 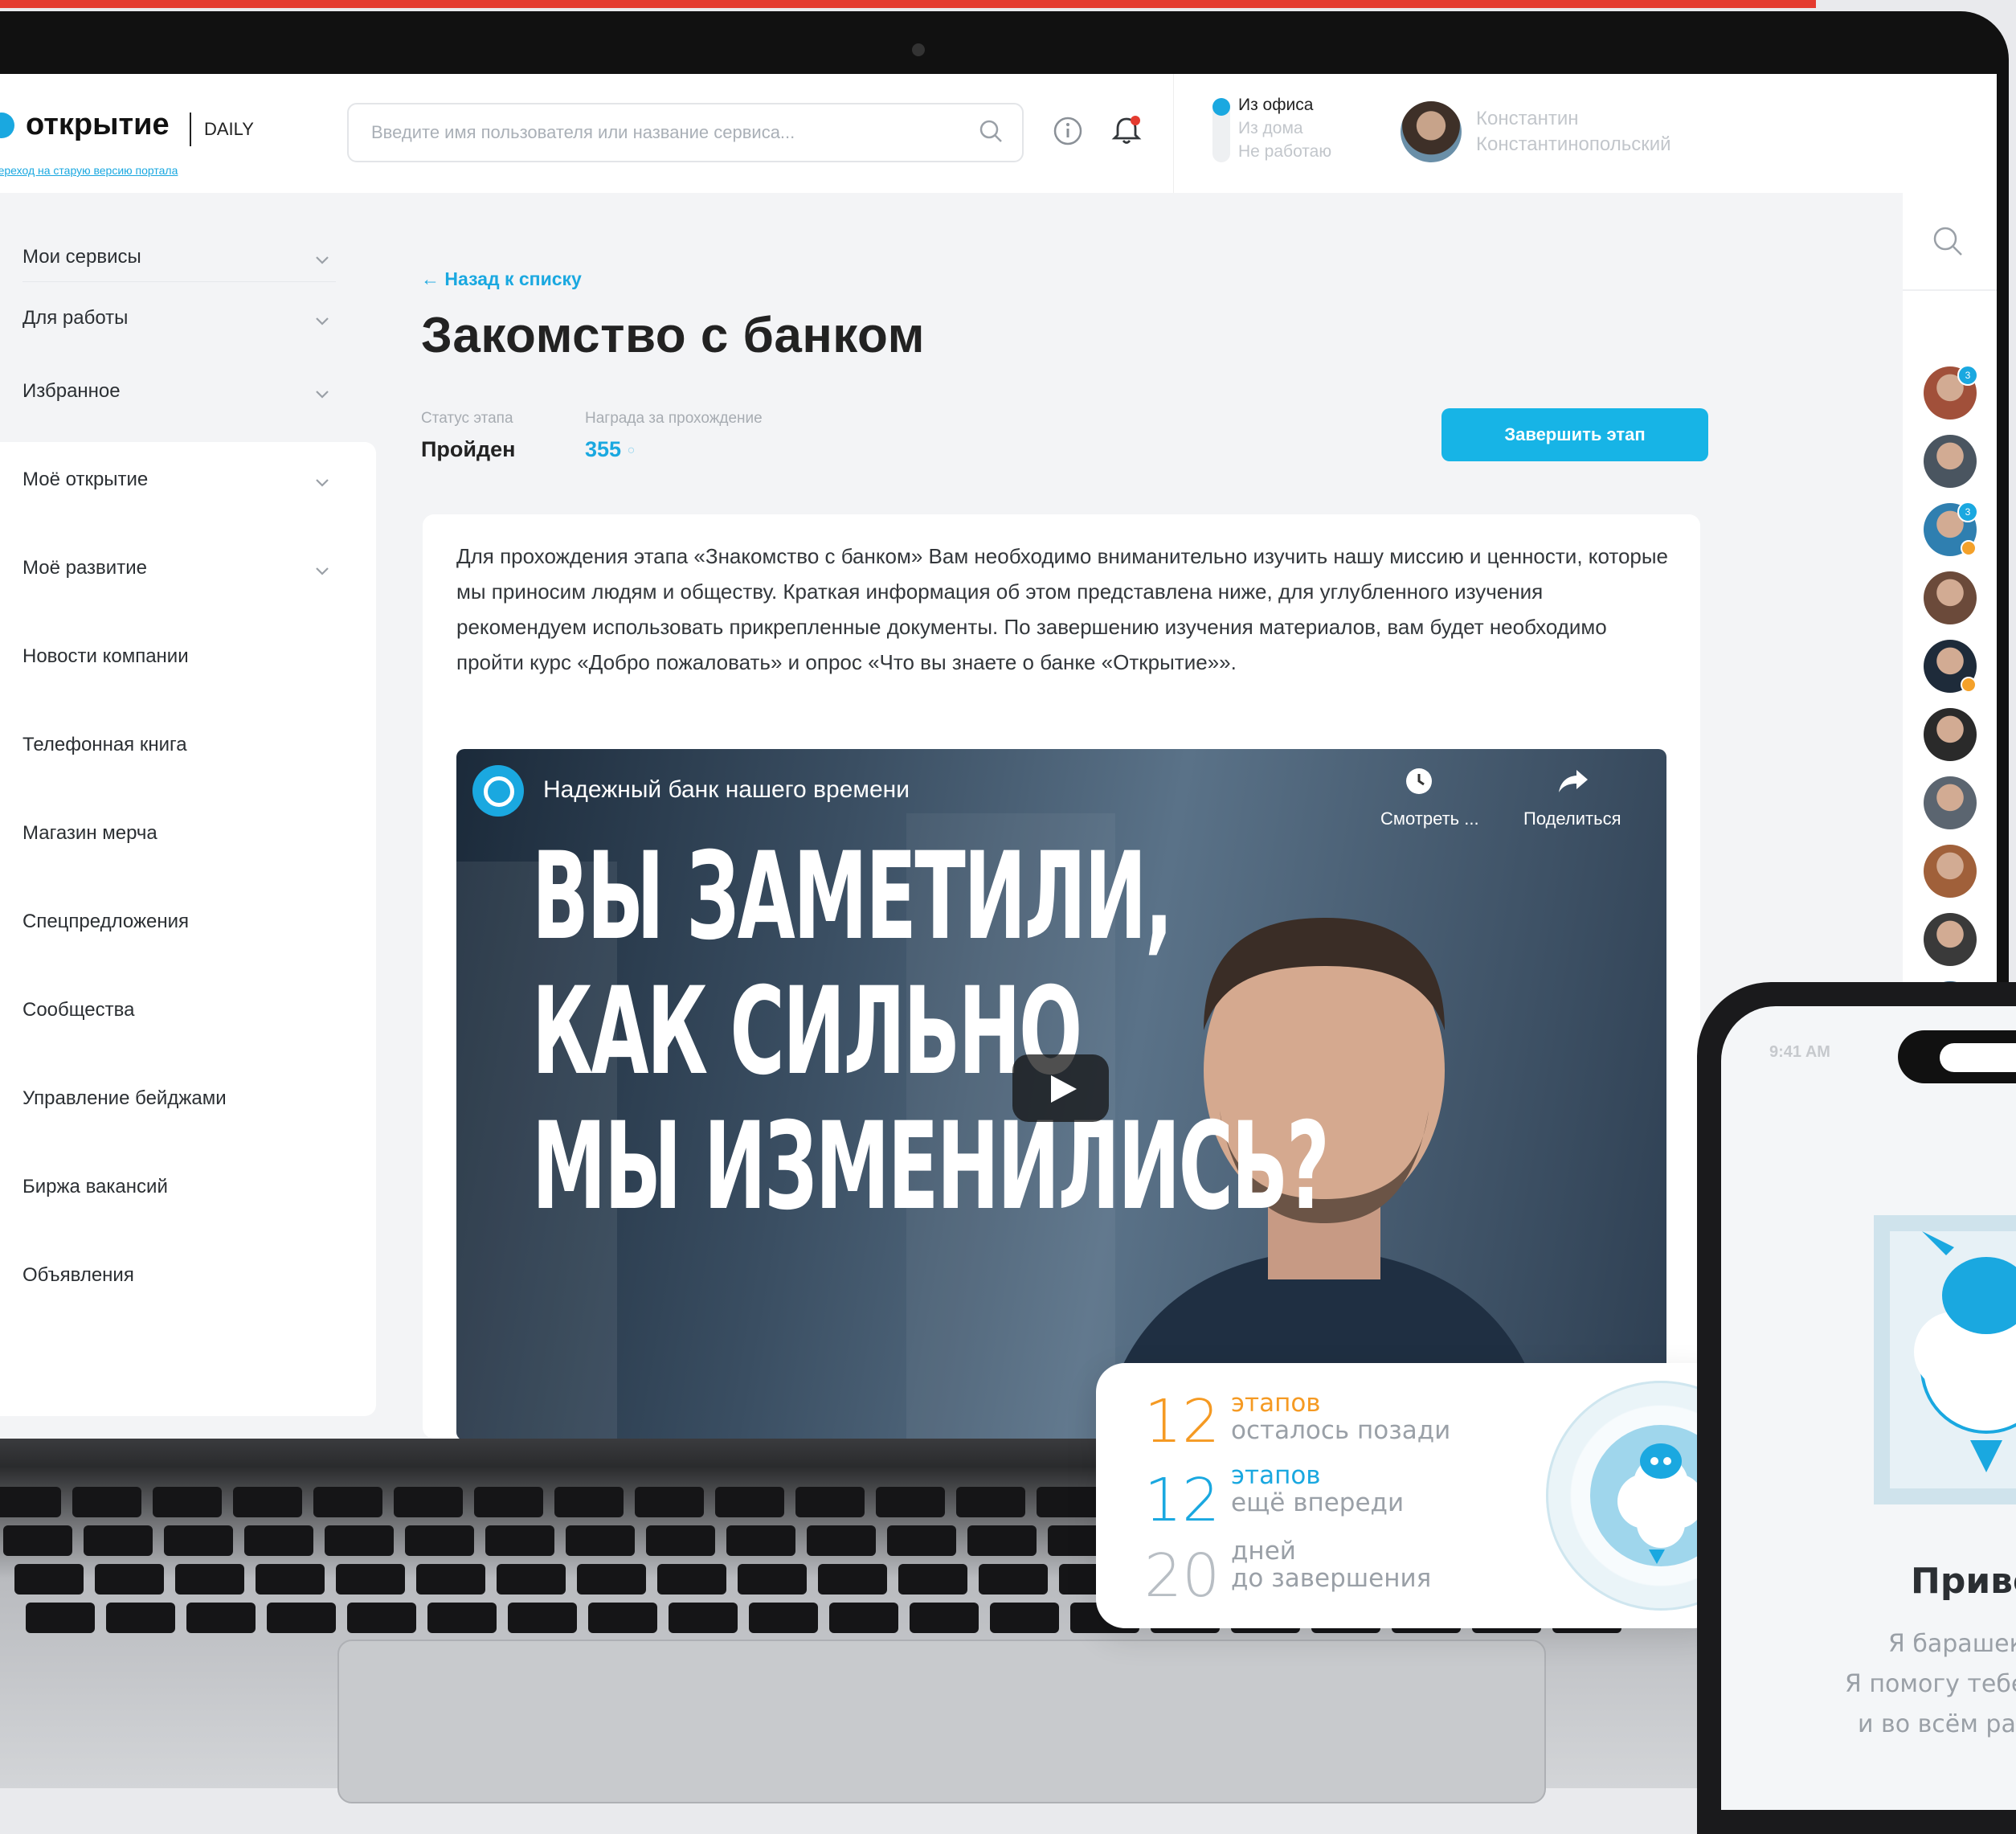 What do you see at coordinates (78, 1275) in the screenshot?
I see `sidebar-item-label: Объявления` at bounding box center [78, 1275].